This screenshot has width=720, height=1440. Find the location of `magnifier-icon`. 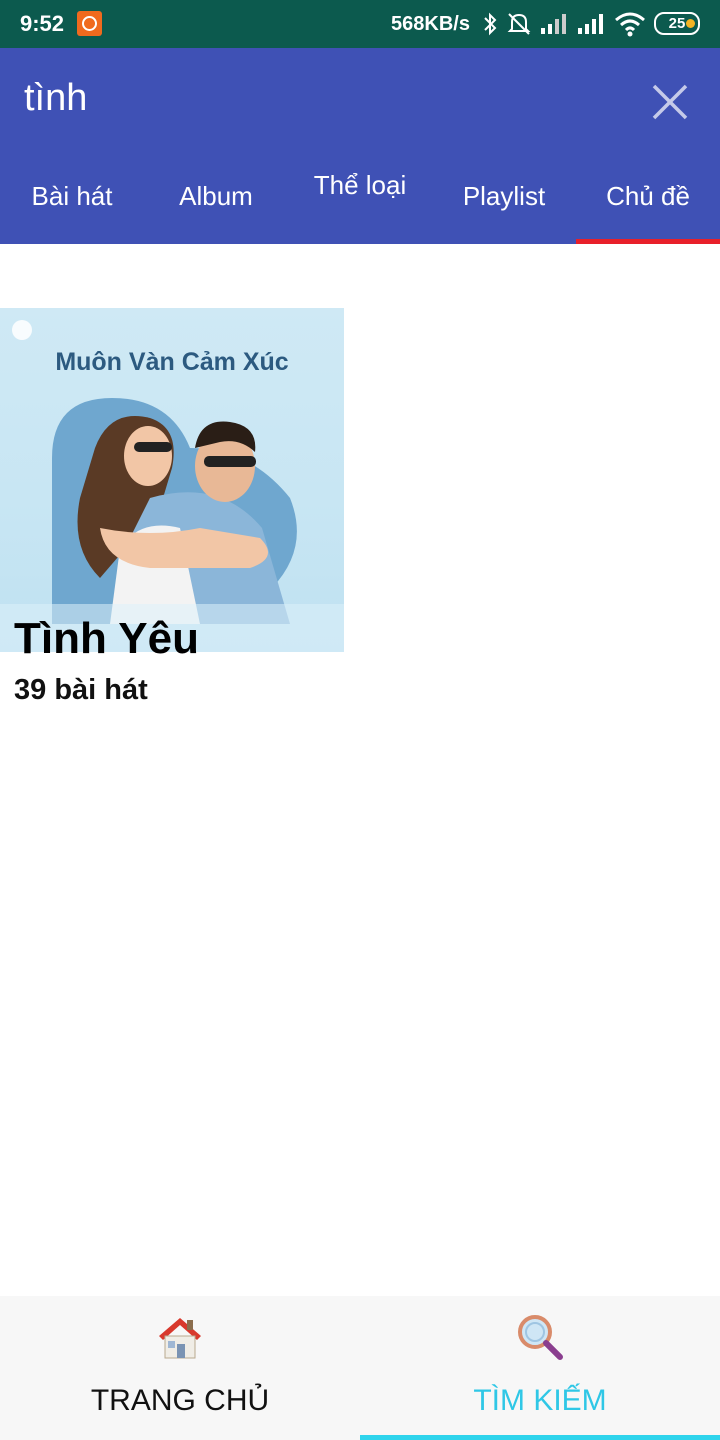

magnifier-icon is located at coordinates (540, 1337).